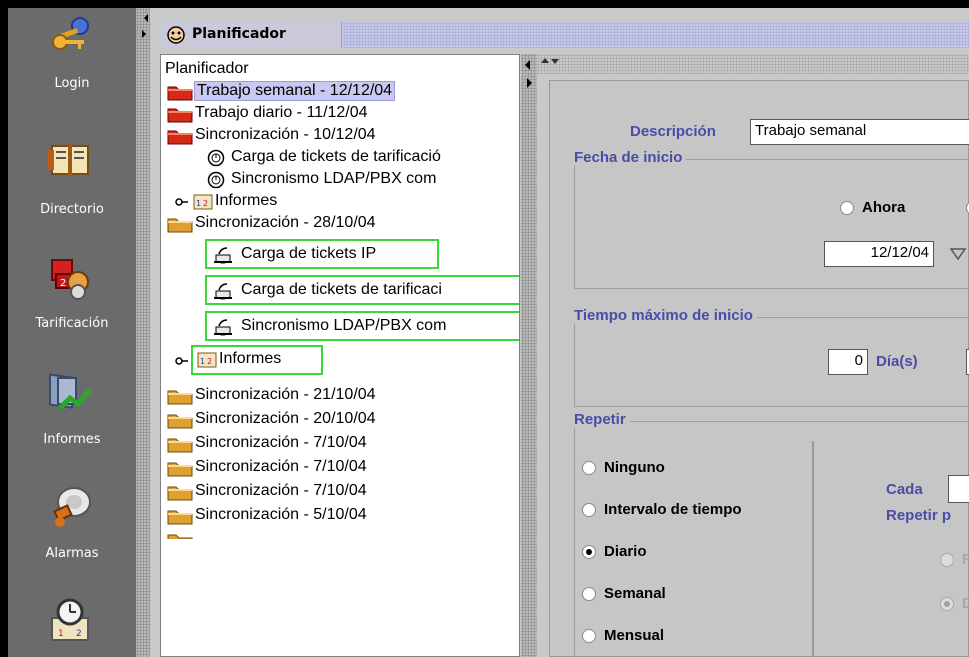  What do you see at coordinates (673, 131) in the screenshot?
I see `descripcion-label: Descripción` at bounding box center [673, 131].